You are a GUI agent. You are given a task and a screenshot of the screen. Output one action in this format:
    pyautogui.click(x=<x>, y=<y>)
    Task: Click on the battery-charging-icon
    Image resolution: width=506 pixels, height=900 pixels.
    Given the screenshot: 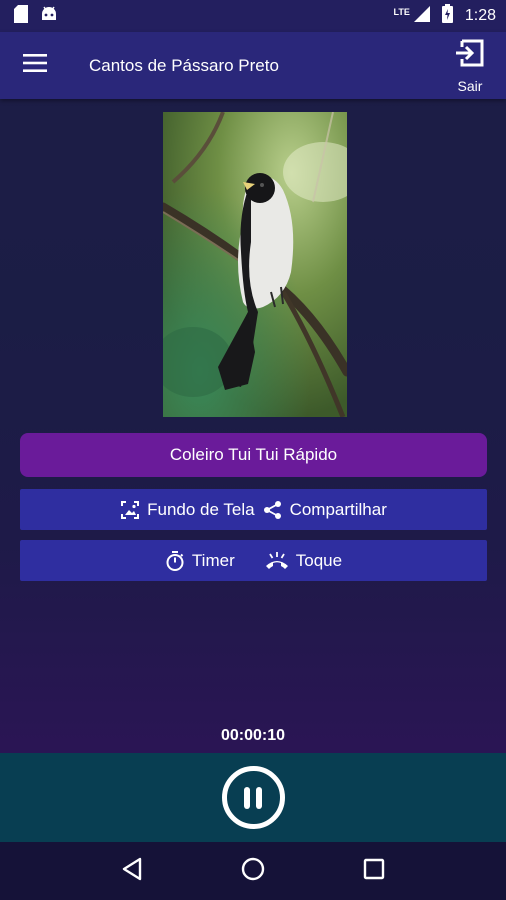 What is the action you would take?
    pyautogui.click(x=447, y=16)
    